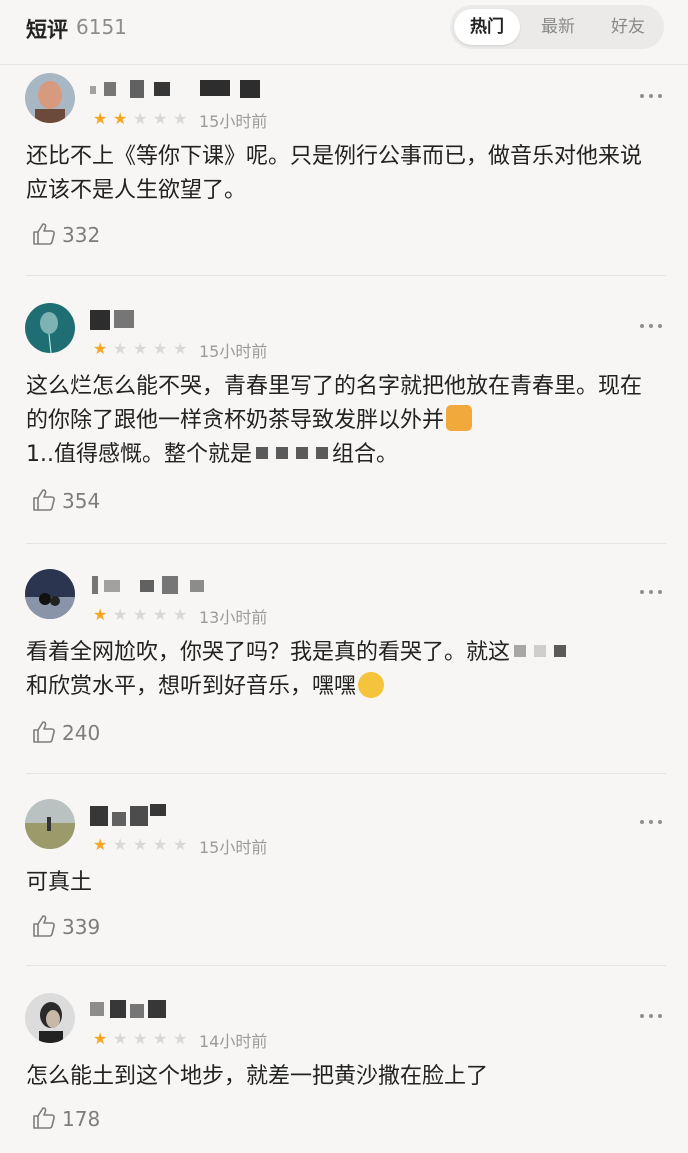 Image resolution: width=688 pixels, height=1153 pixels. I want to click on comment-text-part: 组合。, so click(364, 454).